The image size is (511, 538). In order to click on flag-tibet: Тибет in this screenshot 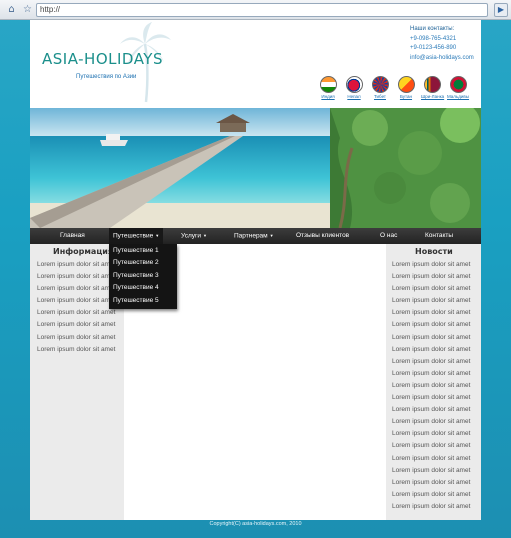, I will do `click(380, 87)`.